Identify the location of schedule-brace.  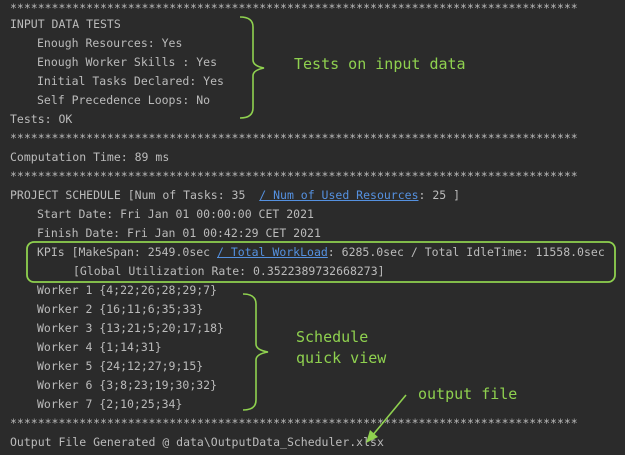
(255, 352).